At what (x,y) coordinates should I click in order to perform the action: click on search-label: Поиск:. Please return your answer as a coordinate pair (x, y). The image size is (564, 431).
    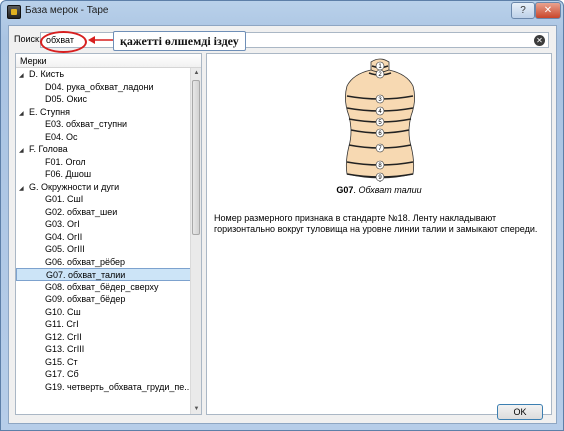
    Looking at the image, I should click on (28, 39).